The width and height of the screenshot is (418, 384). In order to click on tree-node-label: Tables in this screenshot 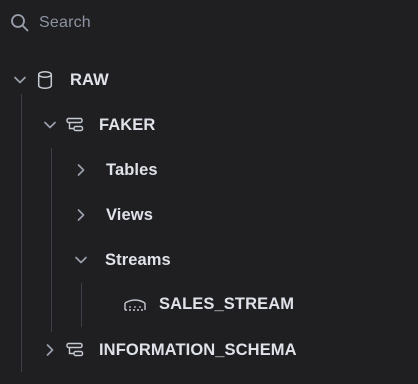, I will do `click(132, 169)`.